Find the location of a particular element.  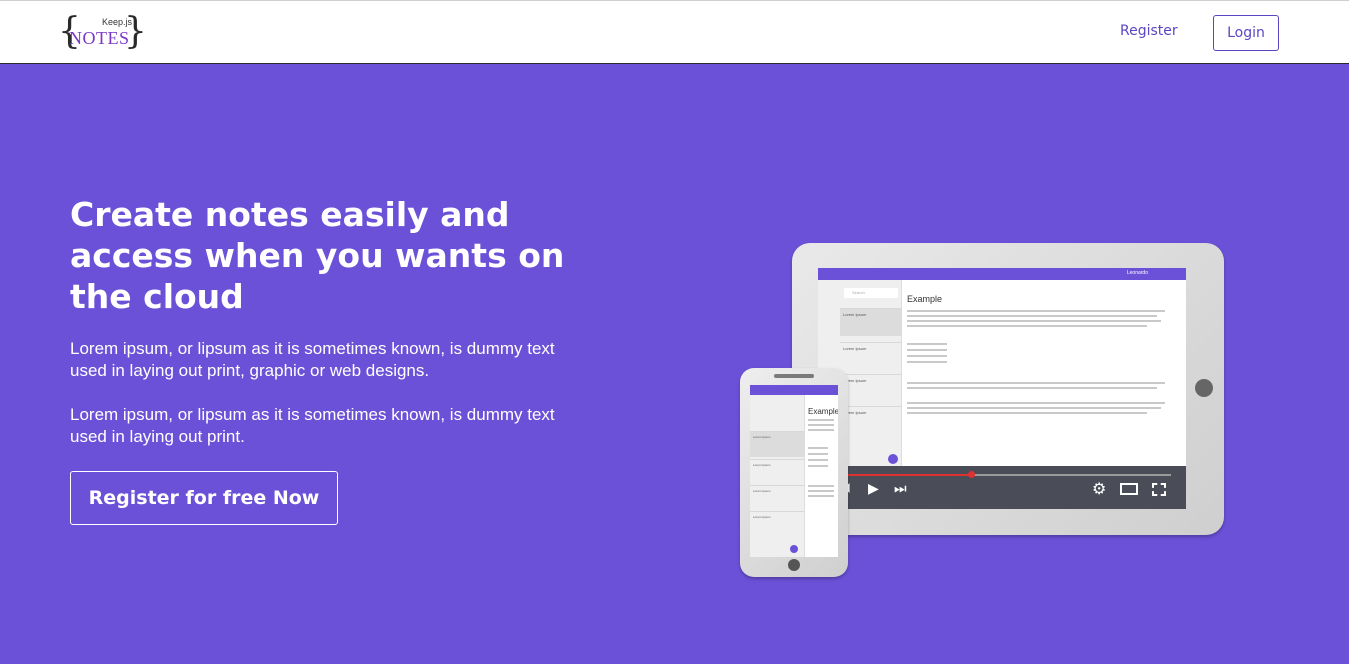

logo-notes-text: NOTES is located at coordinates (99, 38).